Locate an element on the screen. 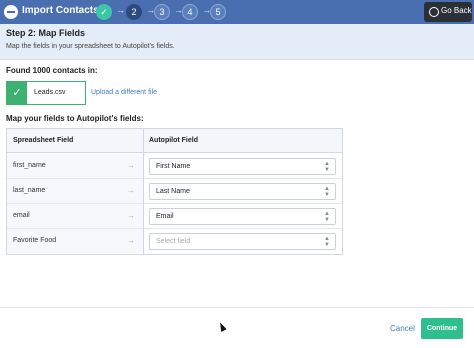  uploaded-file-chip: ✓ Leads.csv is located at coordinates (46, 93).